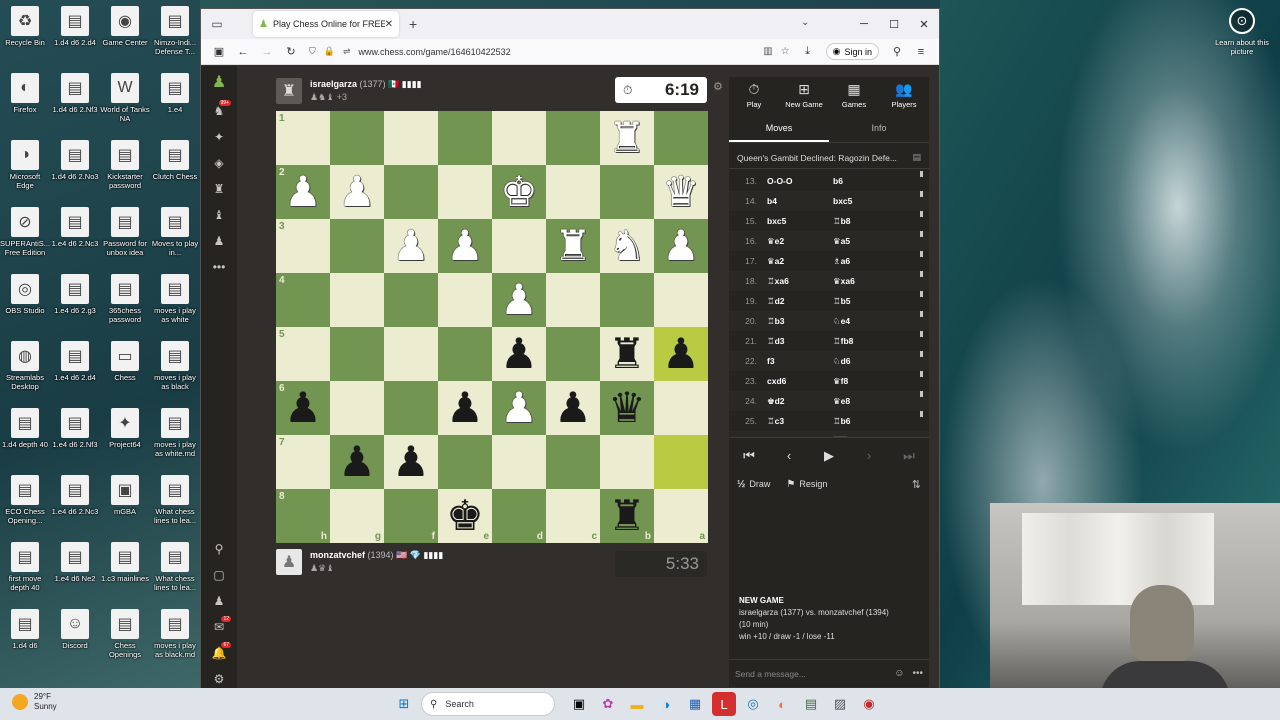 The width and height of the screenshot is (1280, 720). Describe the element at coordinates (627, 138) in the screenshot. I see `board-square: ♜` at that location.